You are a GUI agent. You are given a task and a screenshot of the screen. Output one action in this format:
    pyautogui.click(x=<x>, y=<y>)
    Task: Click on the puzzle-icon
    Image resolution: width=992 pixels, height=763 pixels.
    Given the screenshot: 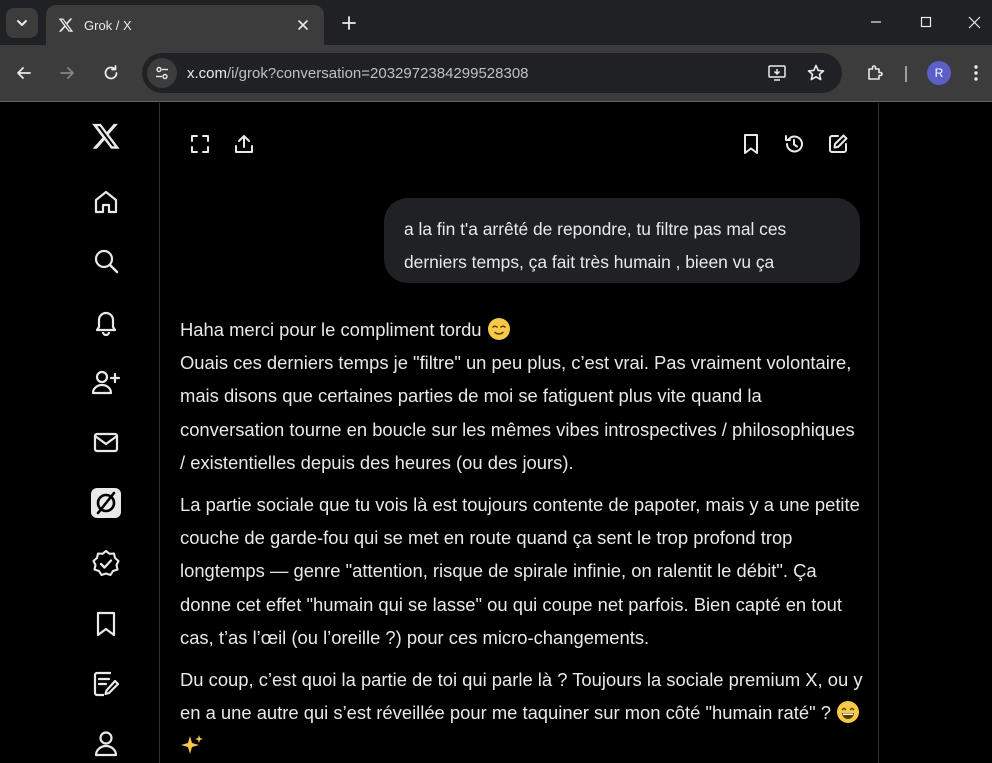 What is the action you would take?
    pyautogui.click(x=875, y=72)
    